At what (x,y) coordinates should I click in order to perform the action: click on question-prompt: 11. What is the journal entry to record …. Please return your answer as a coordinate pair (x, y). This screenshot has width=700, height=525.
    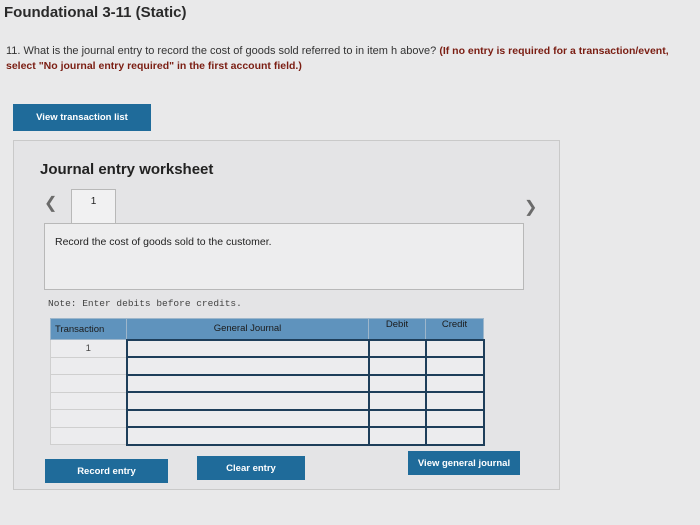
    Looking at the image, I should click on (346, 59).